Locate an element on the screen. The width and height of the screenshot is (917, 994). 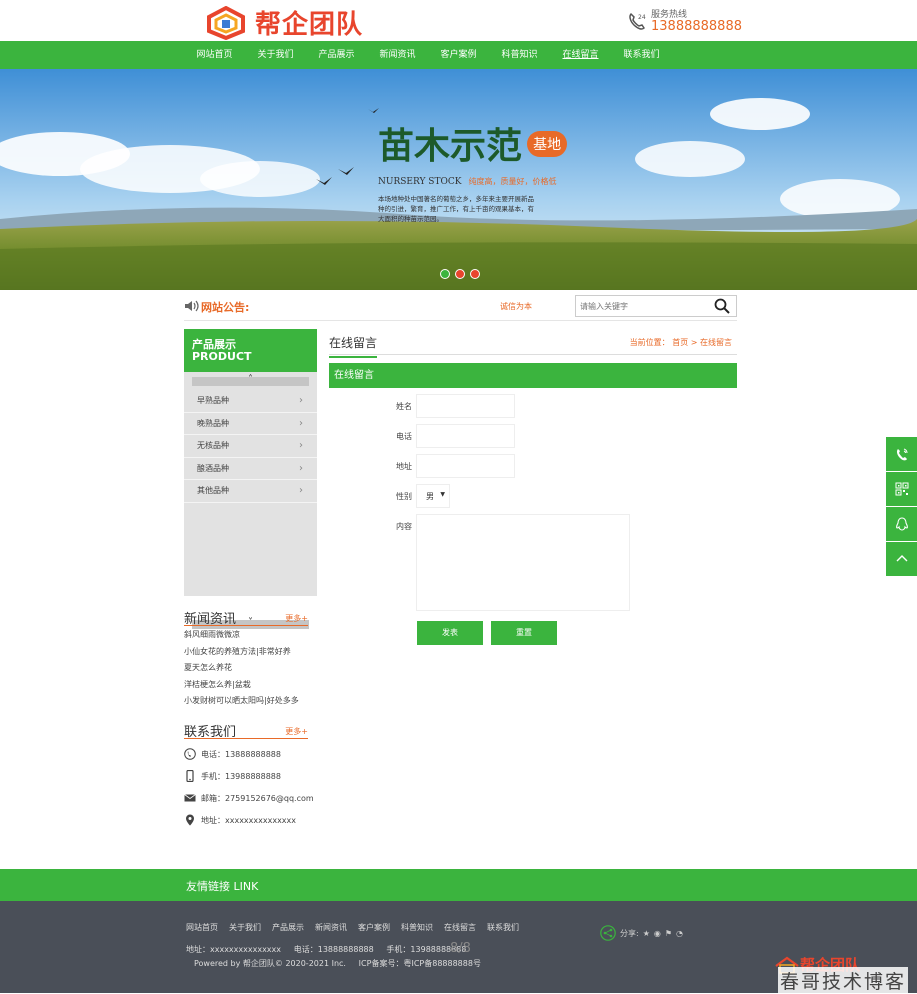
news-title: 新闻资讯 is located at coordinates (210, 619).